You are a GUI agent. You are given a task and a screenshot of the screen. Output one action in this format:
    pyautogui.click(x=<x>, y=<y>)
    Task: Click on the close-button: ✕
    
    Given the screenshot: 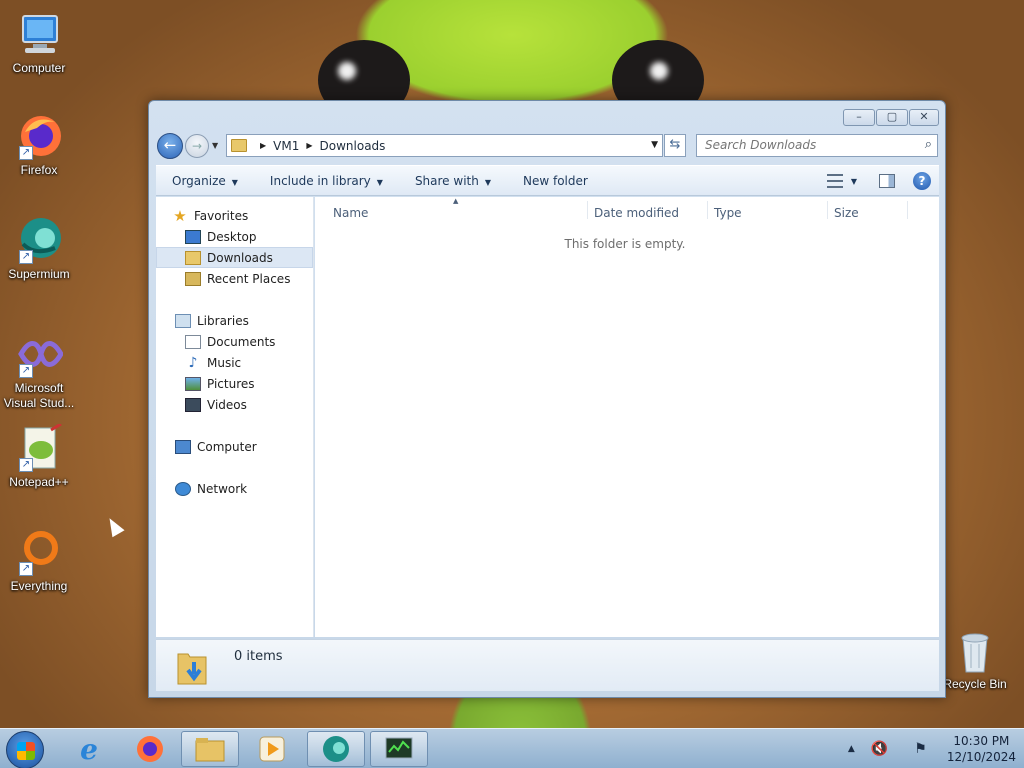 What is the action you would take?
    pyautogui.click(x=924, y=117)
    